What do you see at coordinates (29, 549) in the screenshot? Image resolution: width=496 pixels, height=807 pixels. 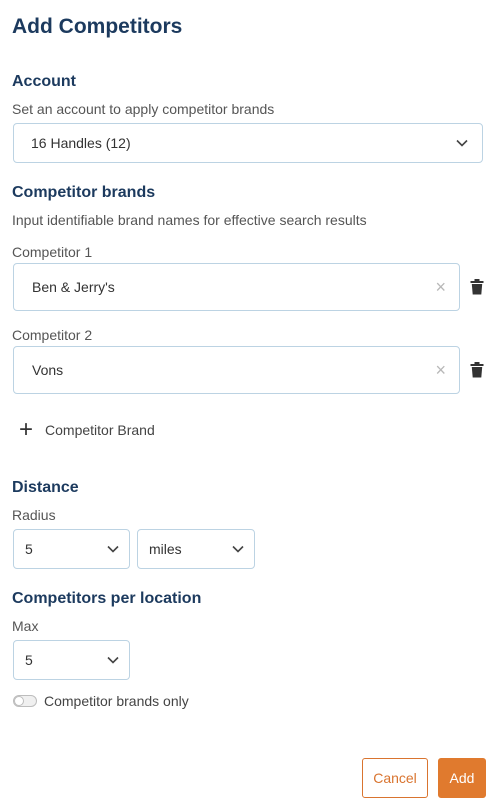 I see `radius-select-value: 5` at bounding box center [29, 549].